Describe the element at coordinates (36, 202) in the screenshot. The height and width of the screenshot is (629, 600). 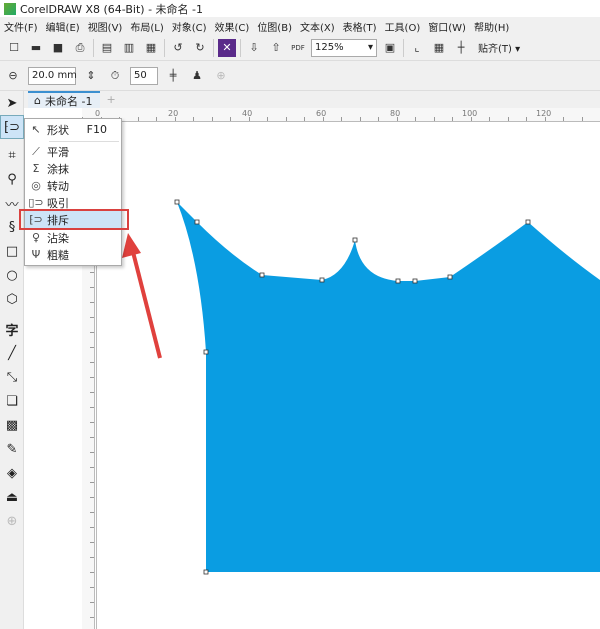
I see `attract-icon: ▯⊃` at that location.